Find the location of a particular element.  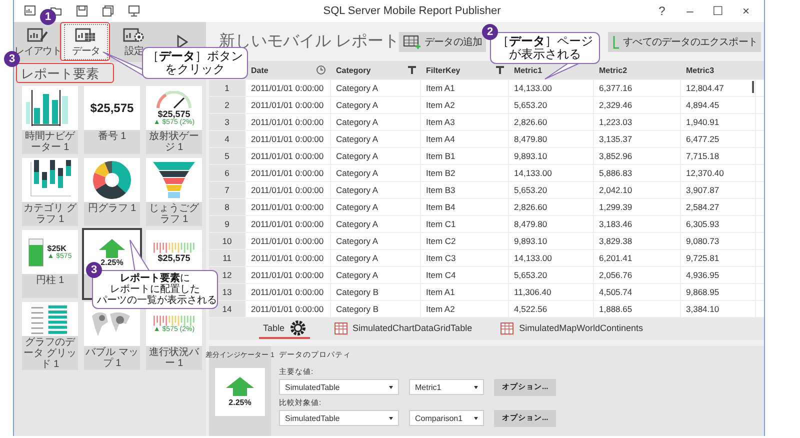

cylinder-value: $25K is located at coordinates (56, 248).